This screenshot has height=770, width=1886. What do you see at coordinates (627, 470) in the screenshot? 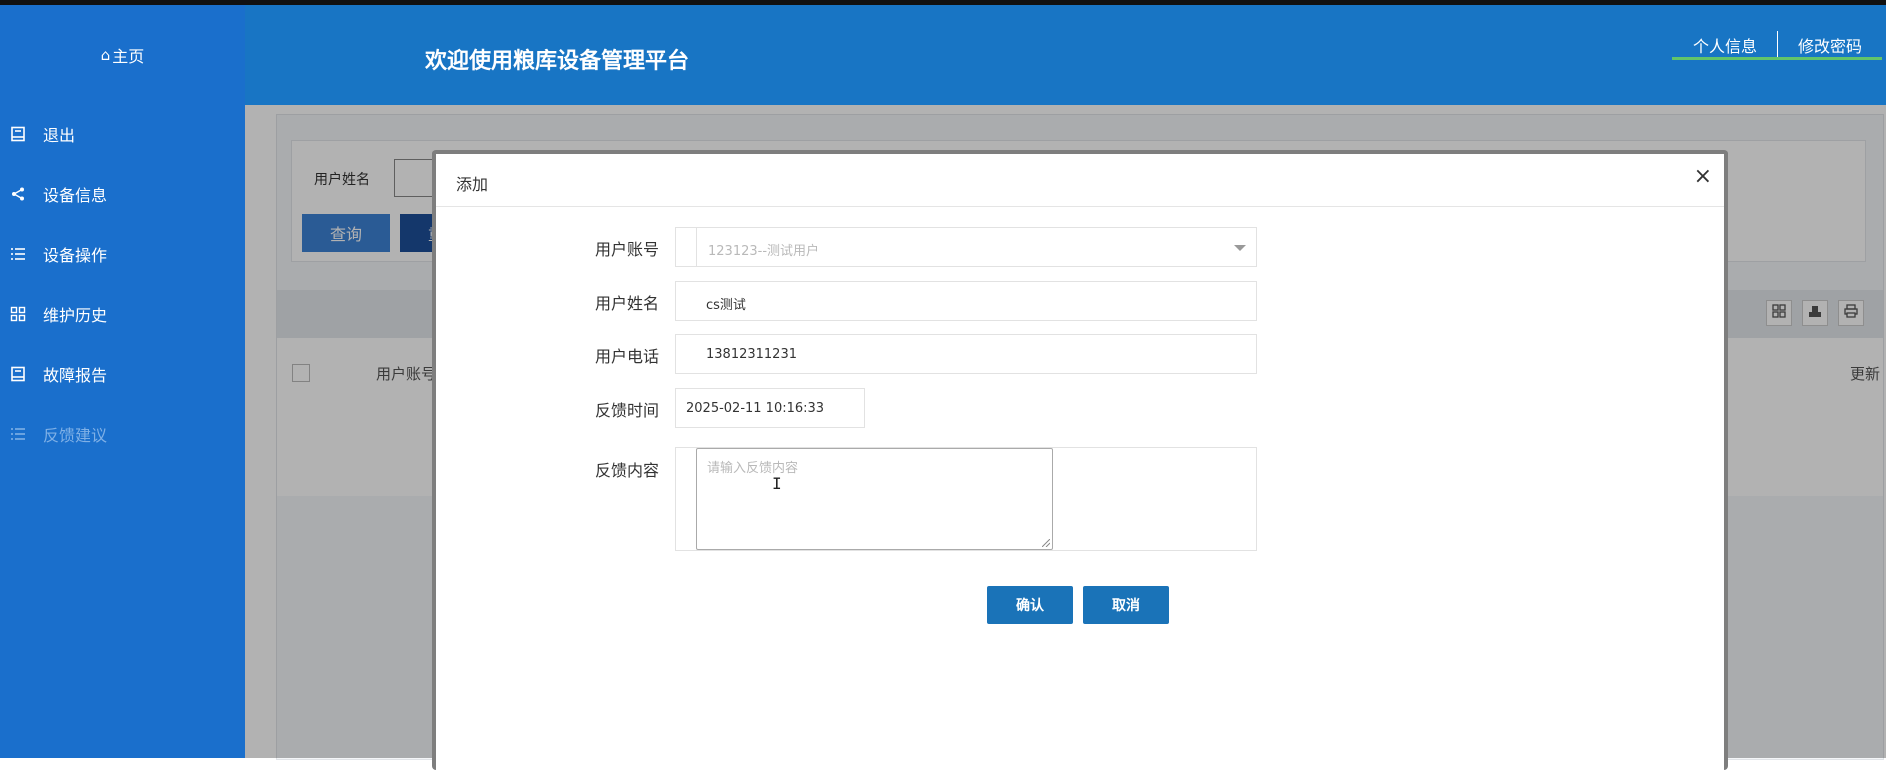
I see `content-label: 反馈内容` at bounding box center [627, 470].